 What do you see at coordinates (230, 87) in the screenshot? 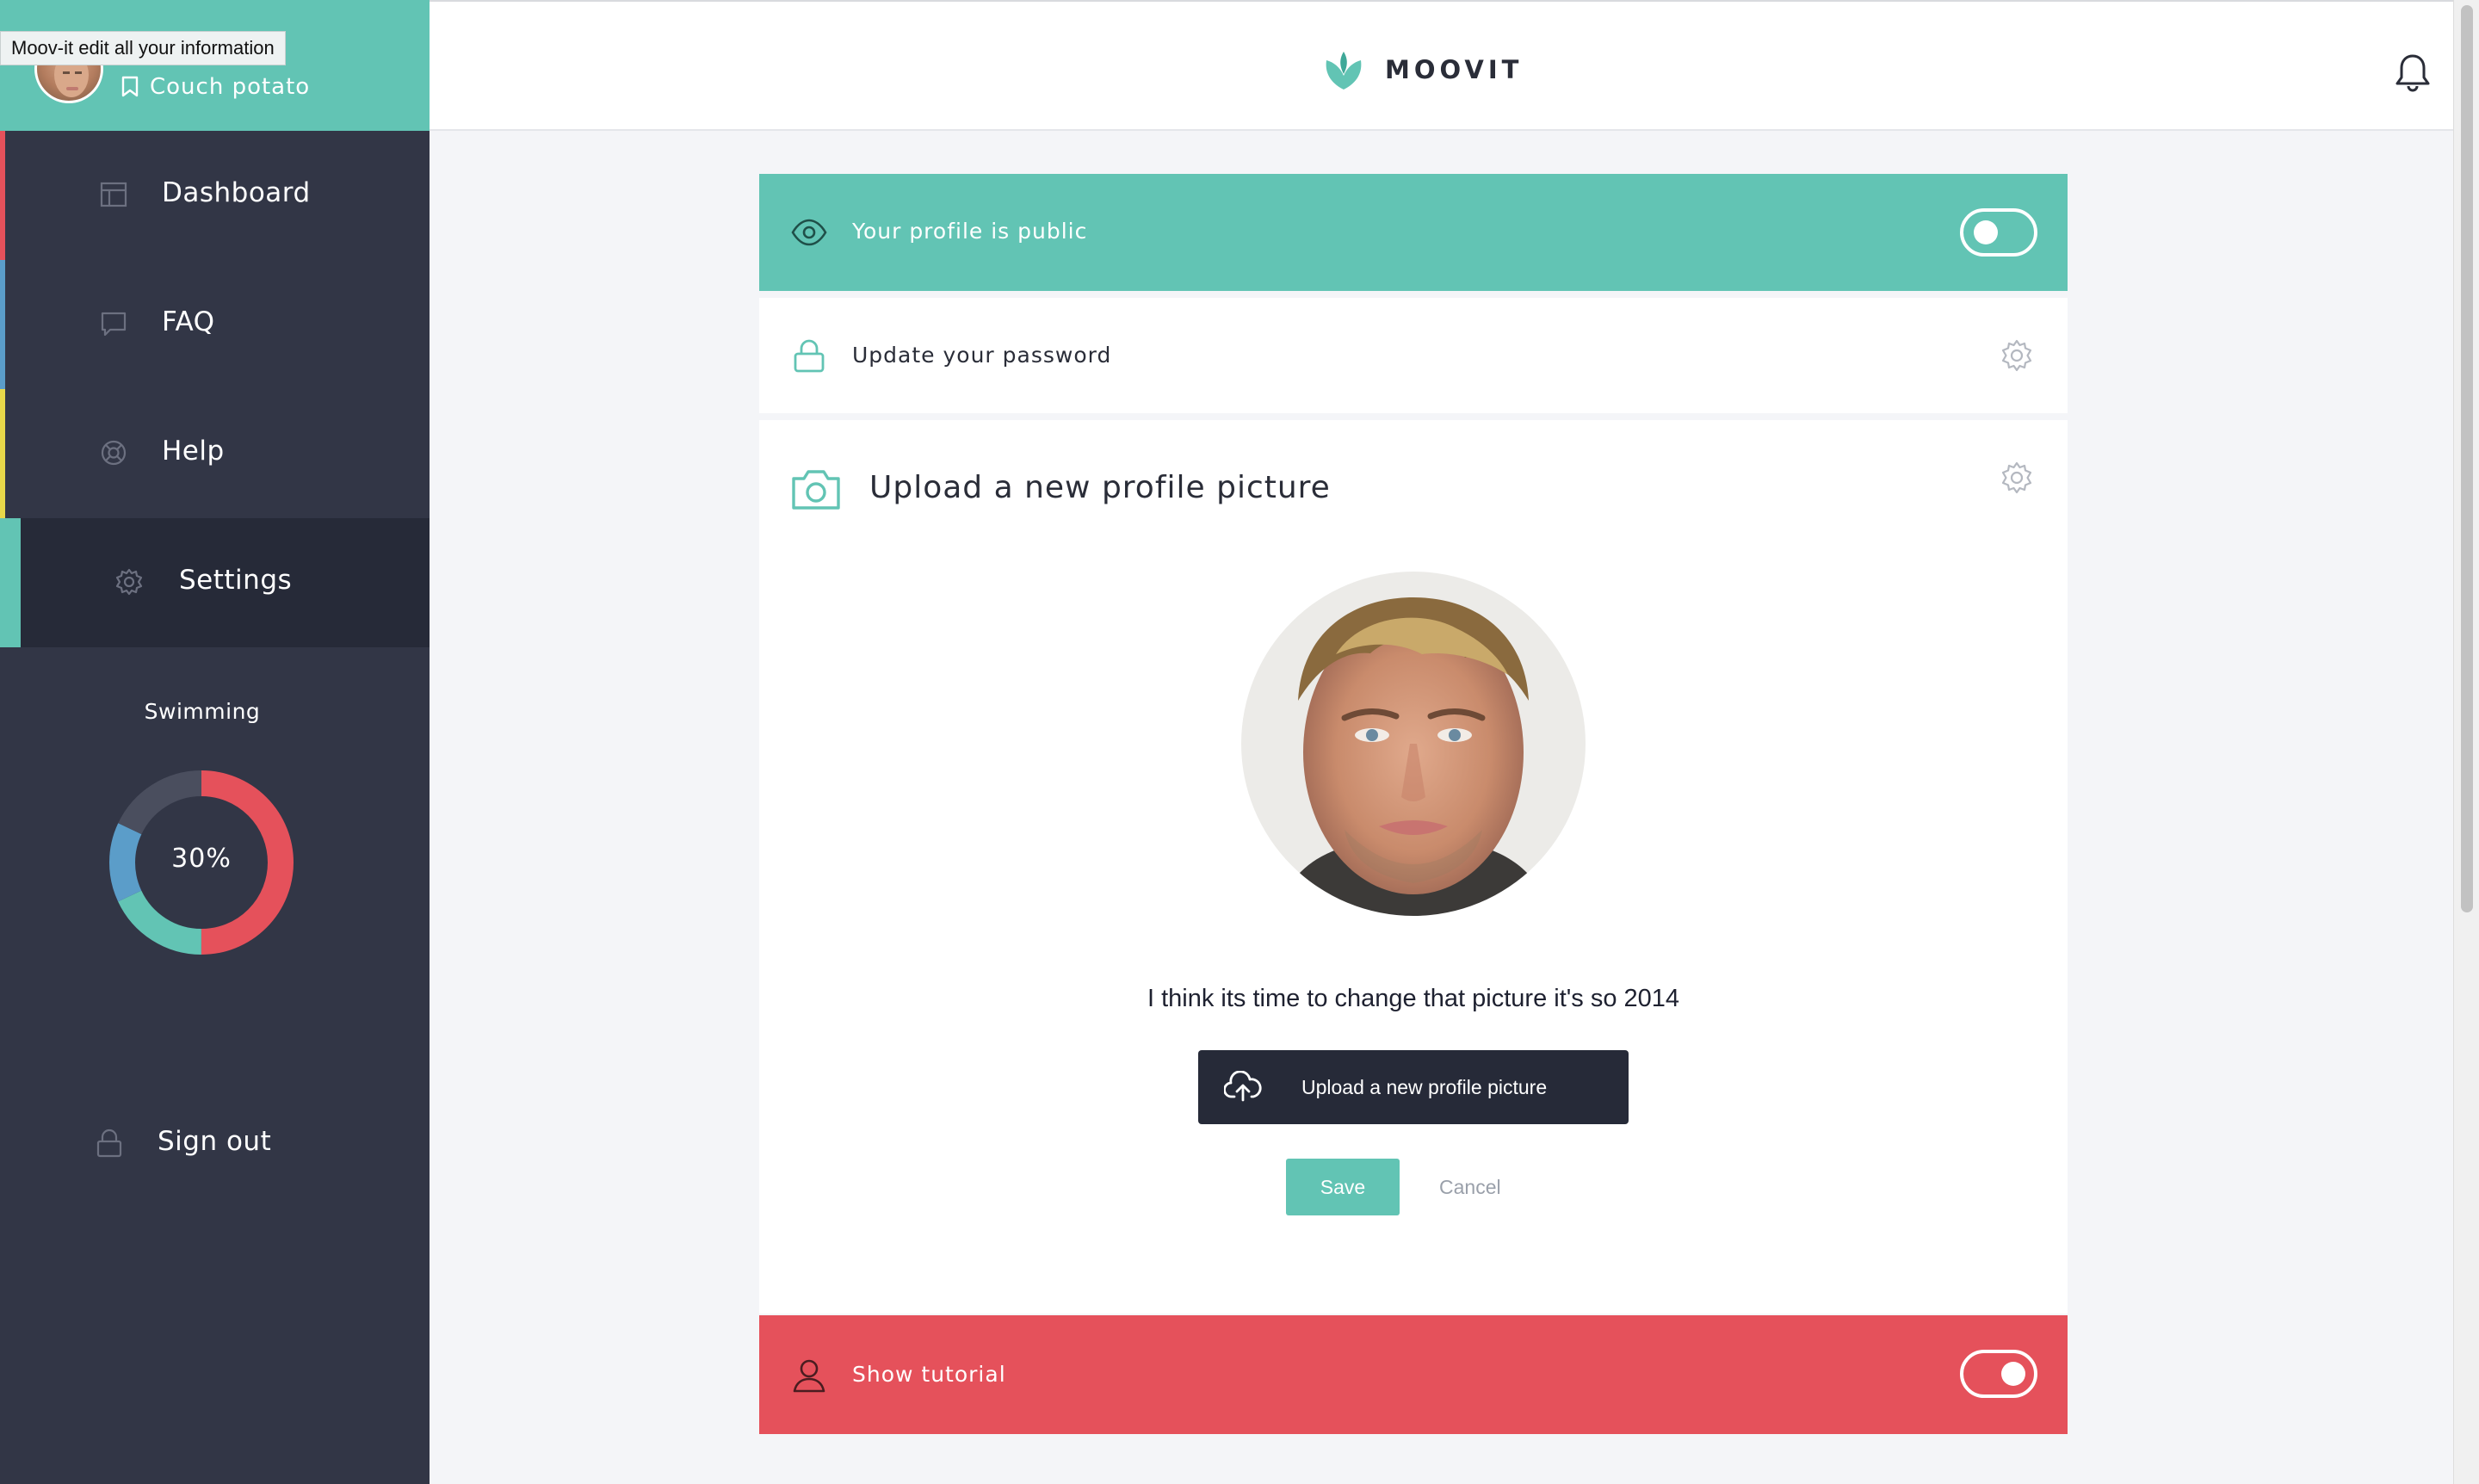
I see `user-status-label: Couch potato` at bounding box center [230, 87].